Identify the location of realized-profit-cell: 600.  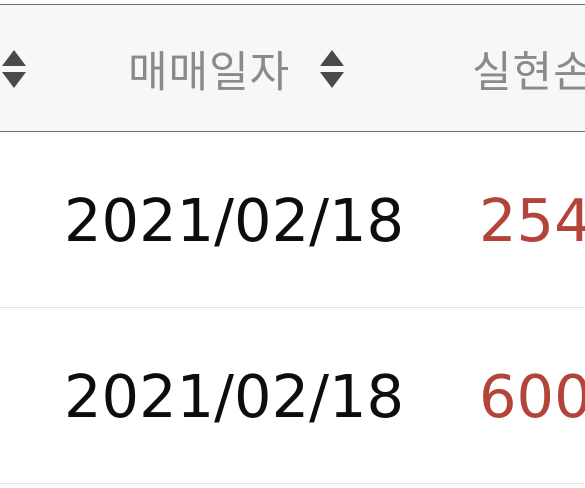
(532, 396).